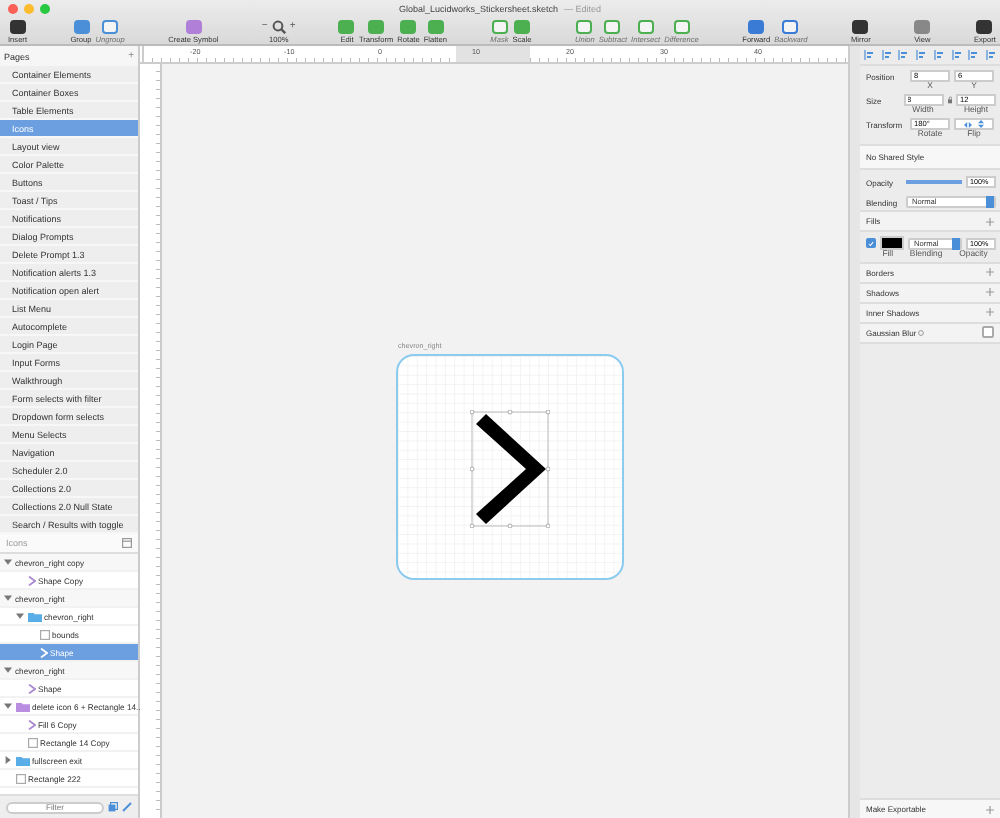  Describe the element at coordinates (871, 243) in the screenshot. I see `fill-checkbox` at that location.